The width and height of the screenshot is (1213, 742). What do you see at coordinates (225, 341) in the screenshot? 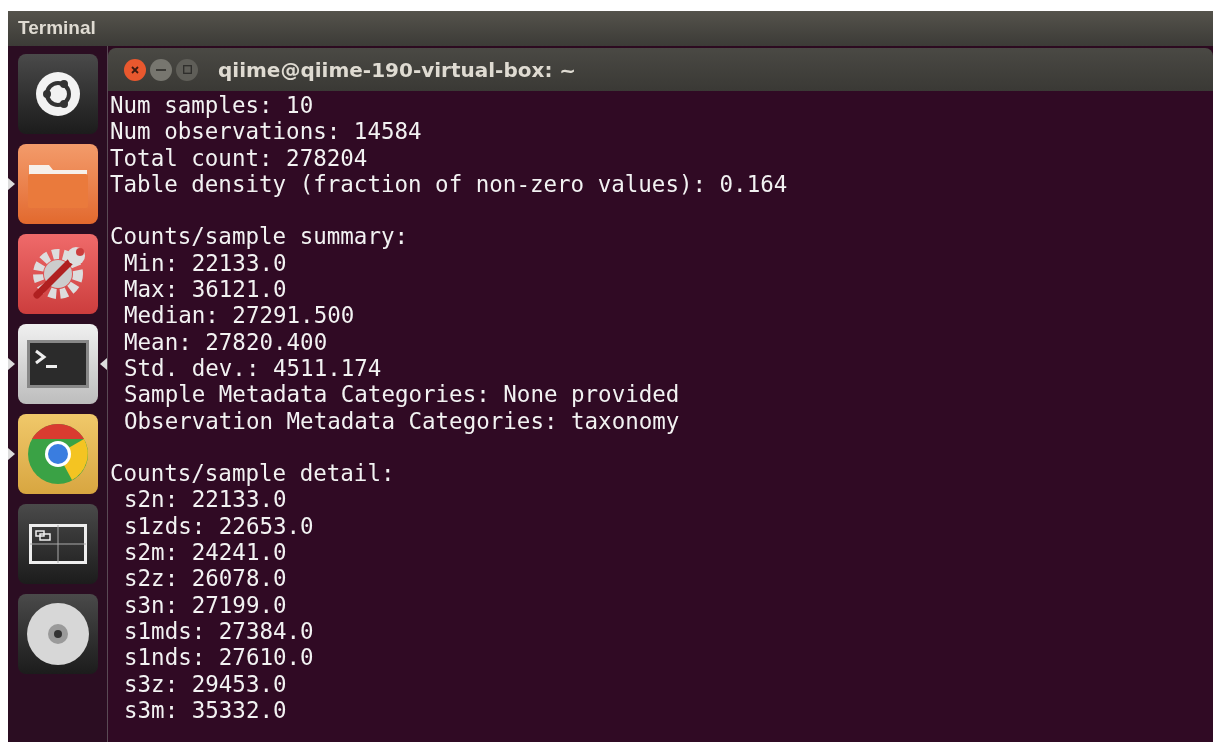
I see `output-line: Mean: 27820.400` at bounding box center [225, 341].